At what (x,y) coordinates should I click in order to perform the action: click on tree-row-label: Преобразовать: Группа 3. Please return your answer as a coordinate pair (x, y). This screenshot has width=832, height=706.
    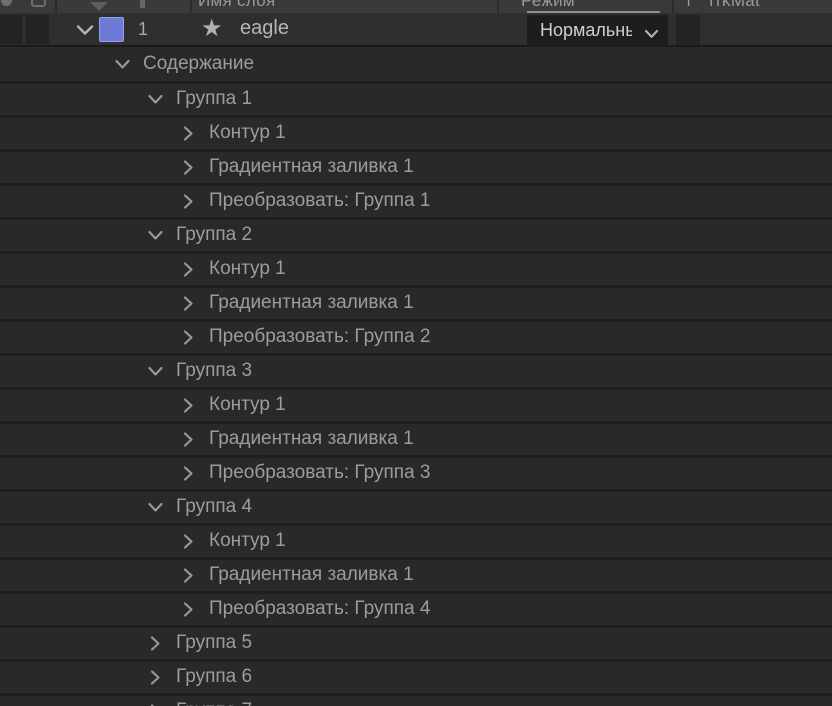
    Looking at the image, I should click on (320, 472).